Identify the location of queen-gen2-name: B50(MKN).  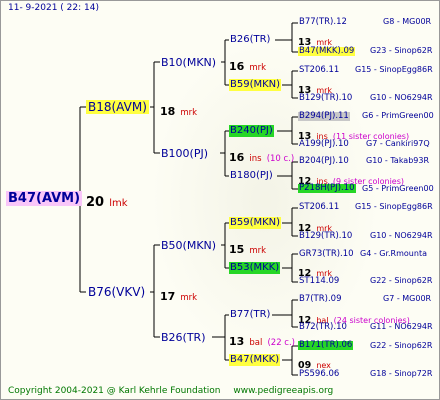
(188, 245).